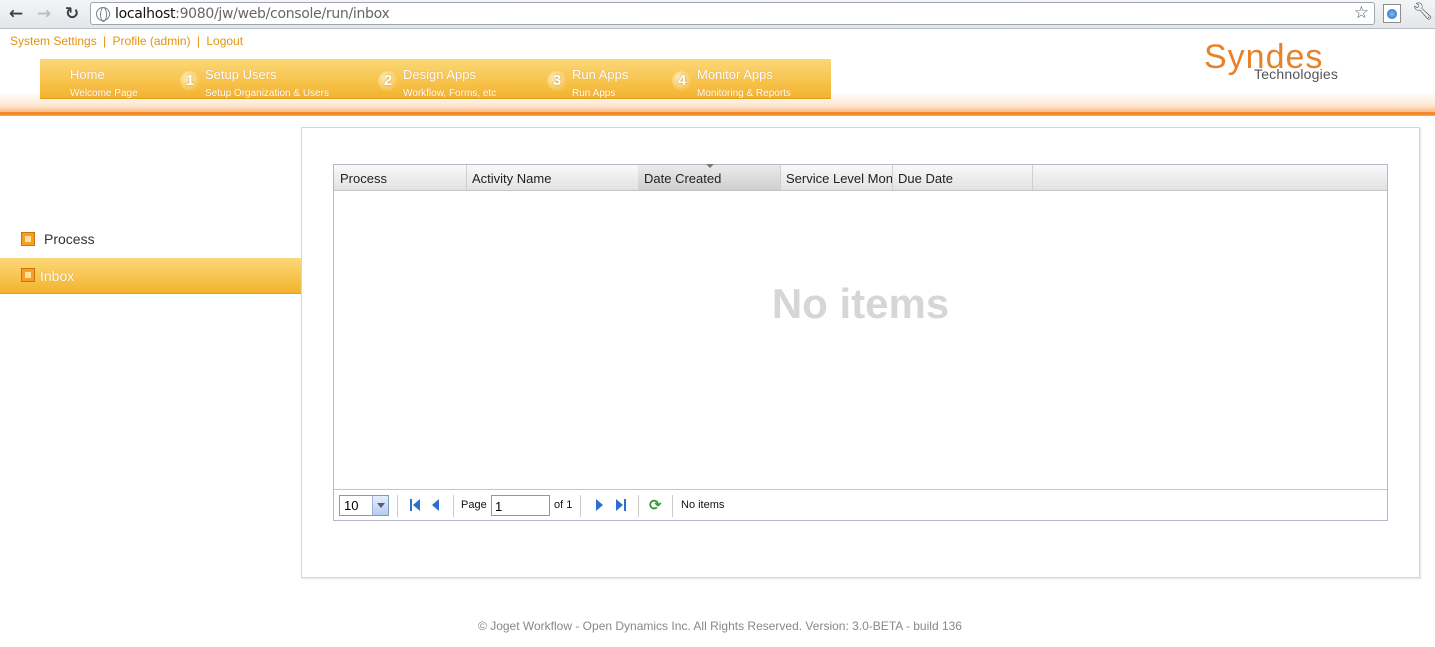  Describe the element at coordinates (252, 14) in the screenshot. I see `url-text: localhost:9080/jw/web/console/run/inbox` at that location.